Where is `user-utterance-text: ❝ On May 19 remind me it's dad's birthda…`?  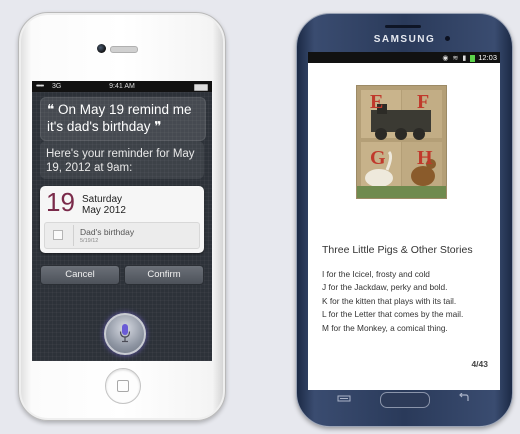
user-utterance-text: ❝ On May 19 remind me it's dad's birthda… is located at coordinates (119, 118).